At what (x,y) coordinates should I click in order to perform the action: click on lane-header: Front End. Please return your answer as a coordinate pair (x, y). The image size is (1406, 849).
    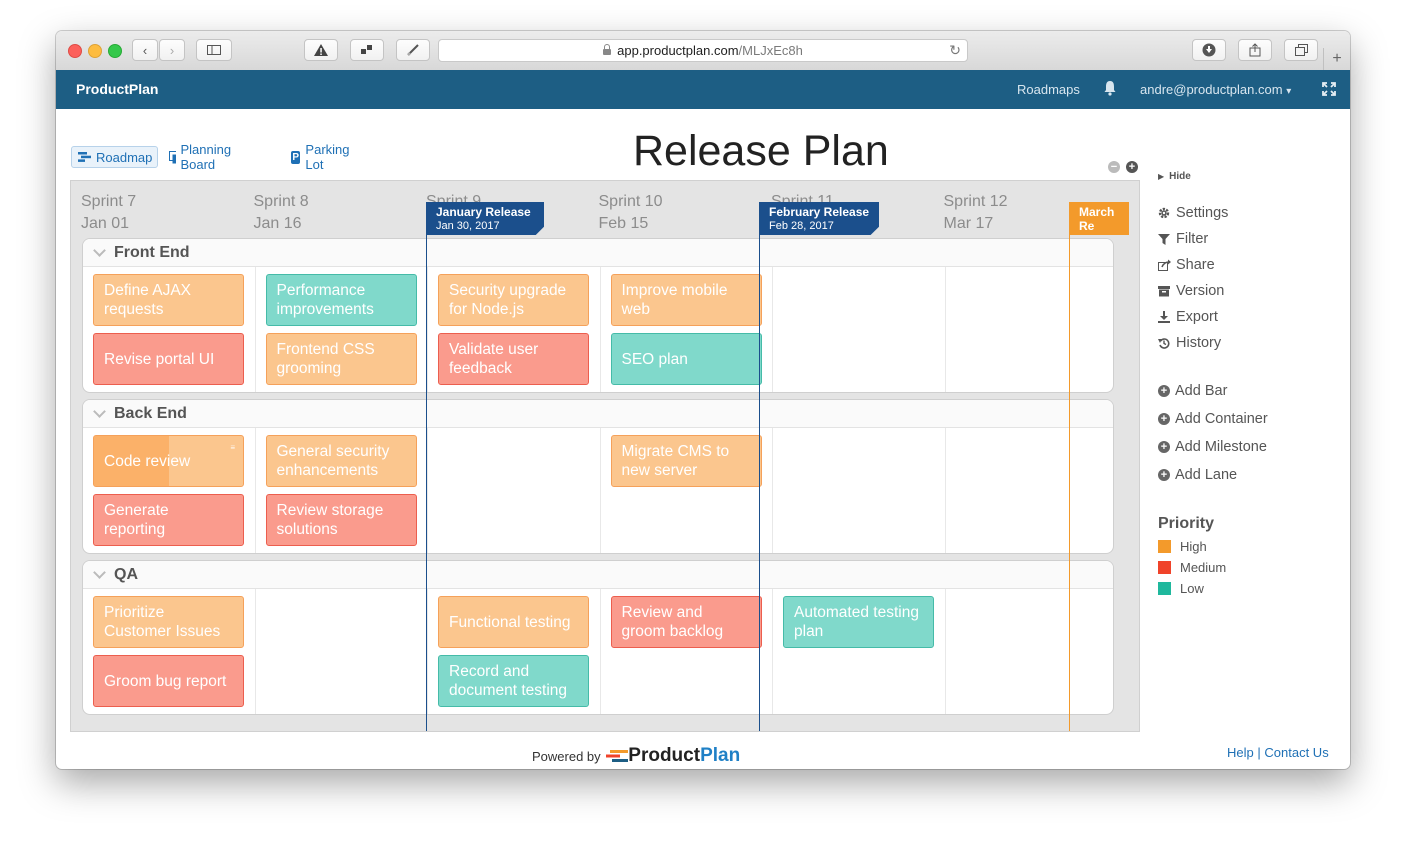
    Looking at the image, I should click on (598, 253).